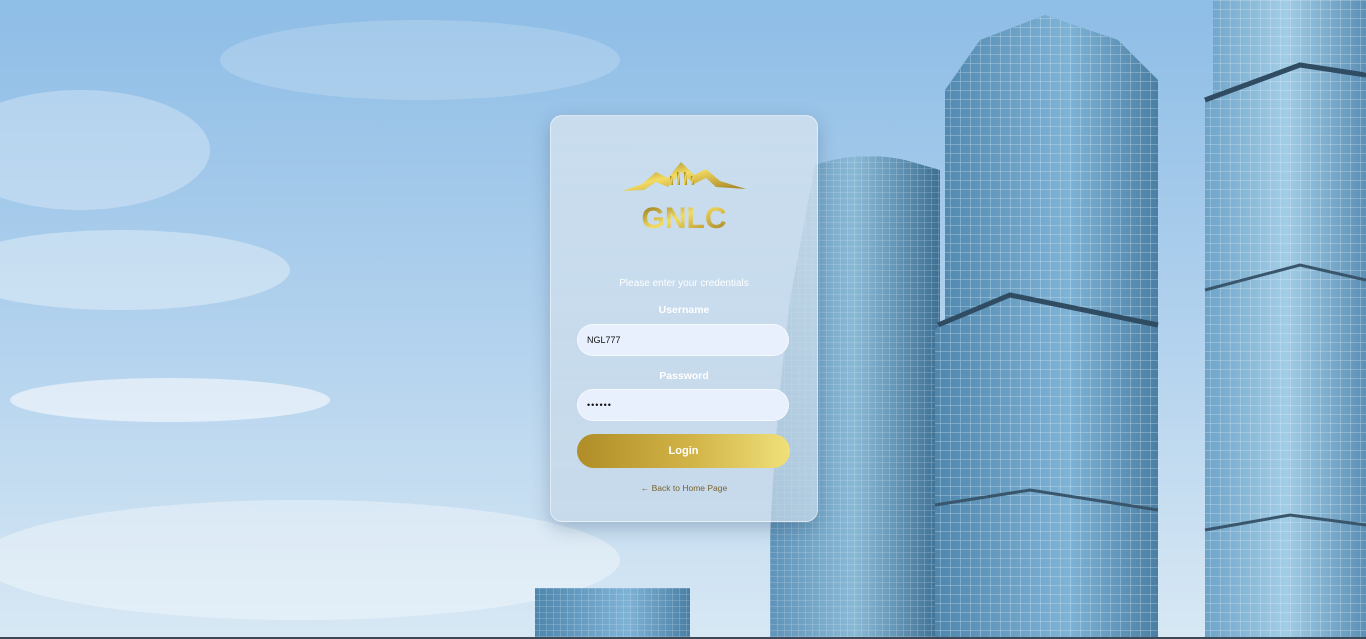 This screenshot has width=1366, height=639. Describe the element at coordinates (684, 488) in the screenshot. I see `back-to-home-link: ← Back to Home Page` at that location.